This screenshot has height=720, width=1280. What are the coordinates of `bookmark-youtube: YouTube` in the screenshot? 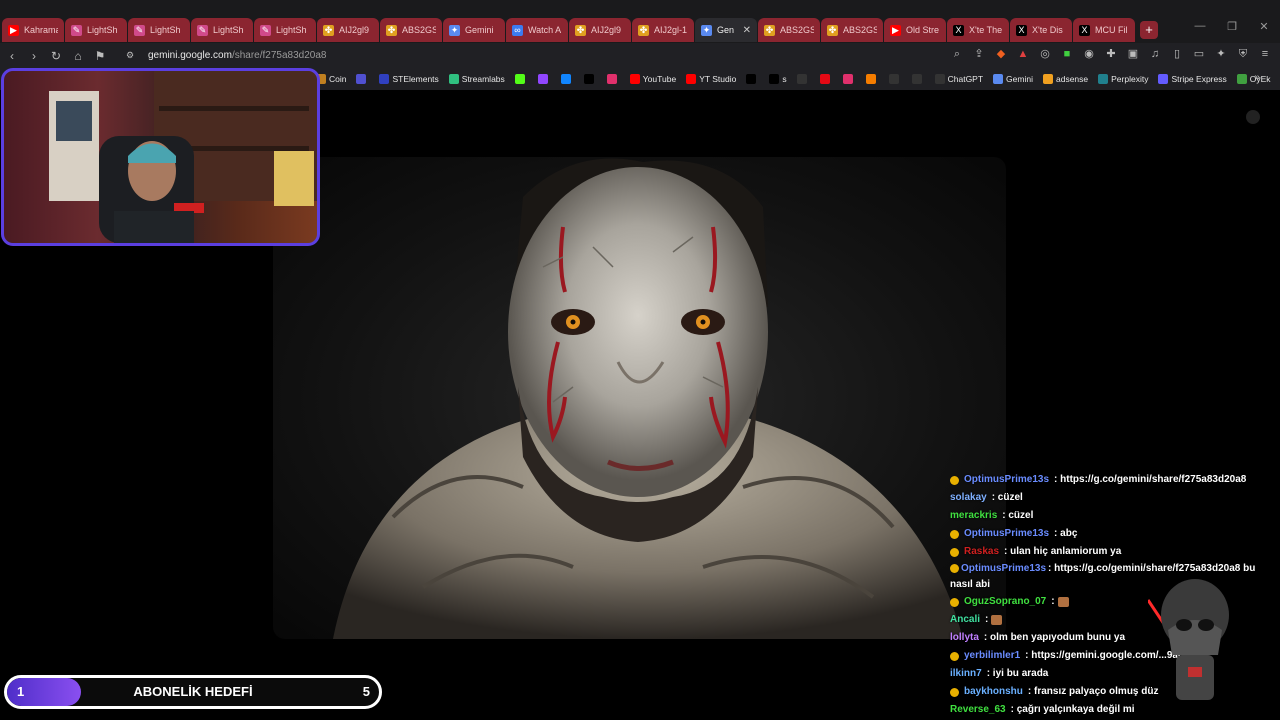 It's located at (653, 79).